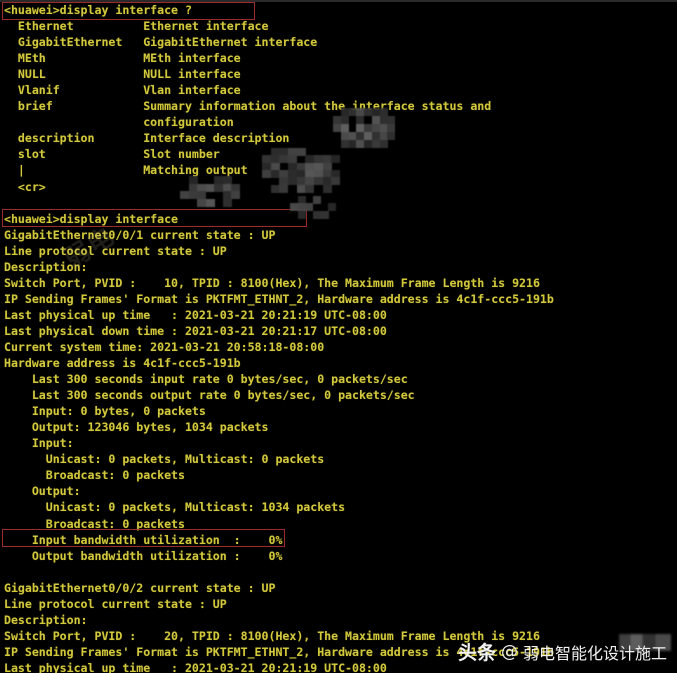  I want to click on terminal-line: MEth MEth interface, so click(122, 58).